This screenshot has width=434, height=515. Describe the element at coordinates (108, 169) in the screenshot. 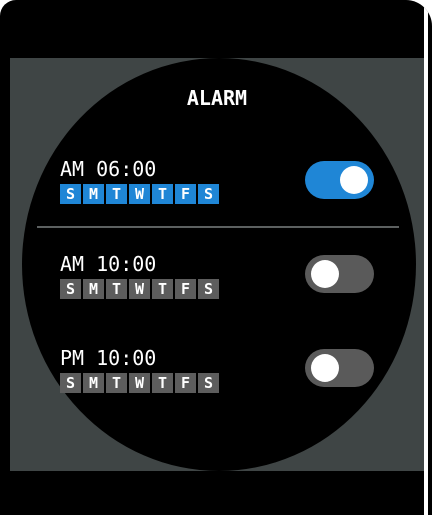

I see `alarm-time: AM 06:00` at that location.